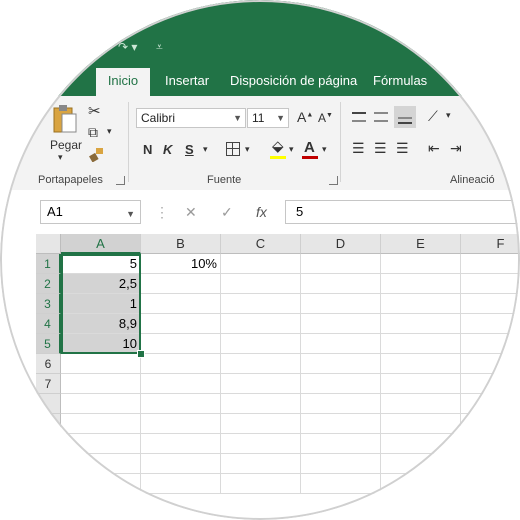 Image resolution: width=520 pixels, height=520 pixels. Describe the element at coordinates (60, 157) in the screenshot. I see `paste-dropdown-icon: ▾` at that location.